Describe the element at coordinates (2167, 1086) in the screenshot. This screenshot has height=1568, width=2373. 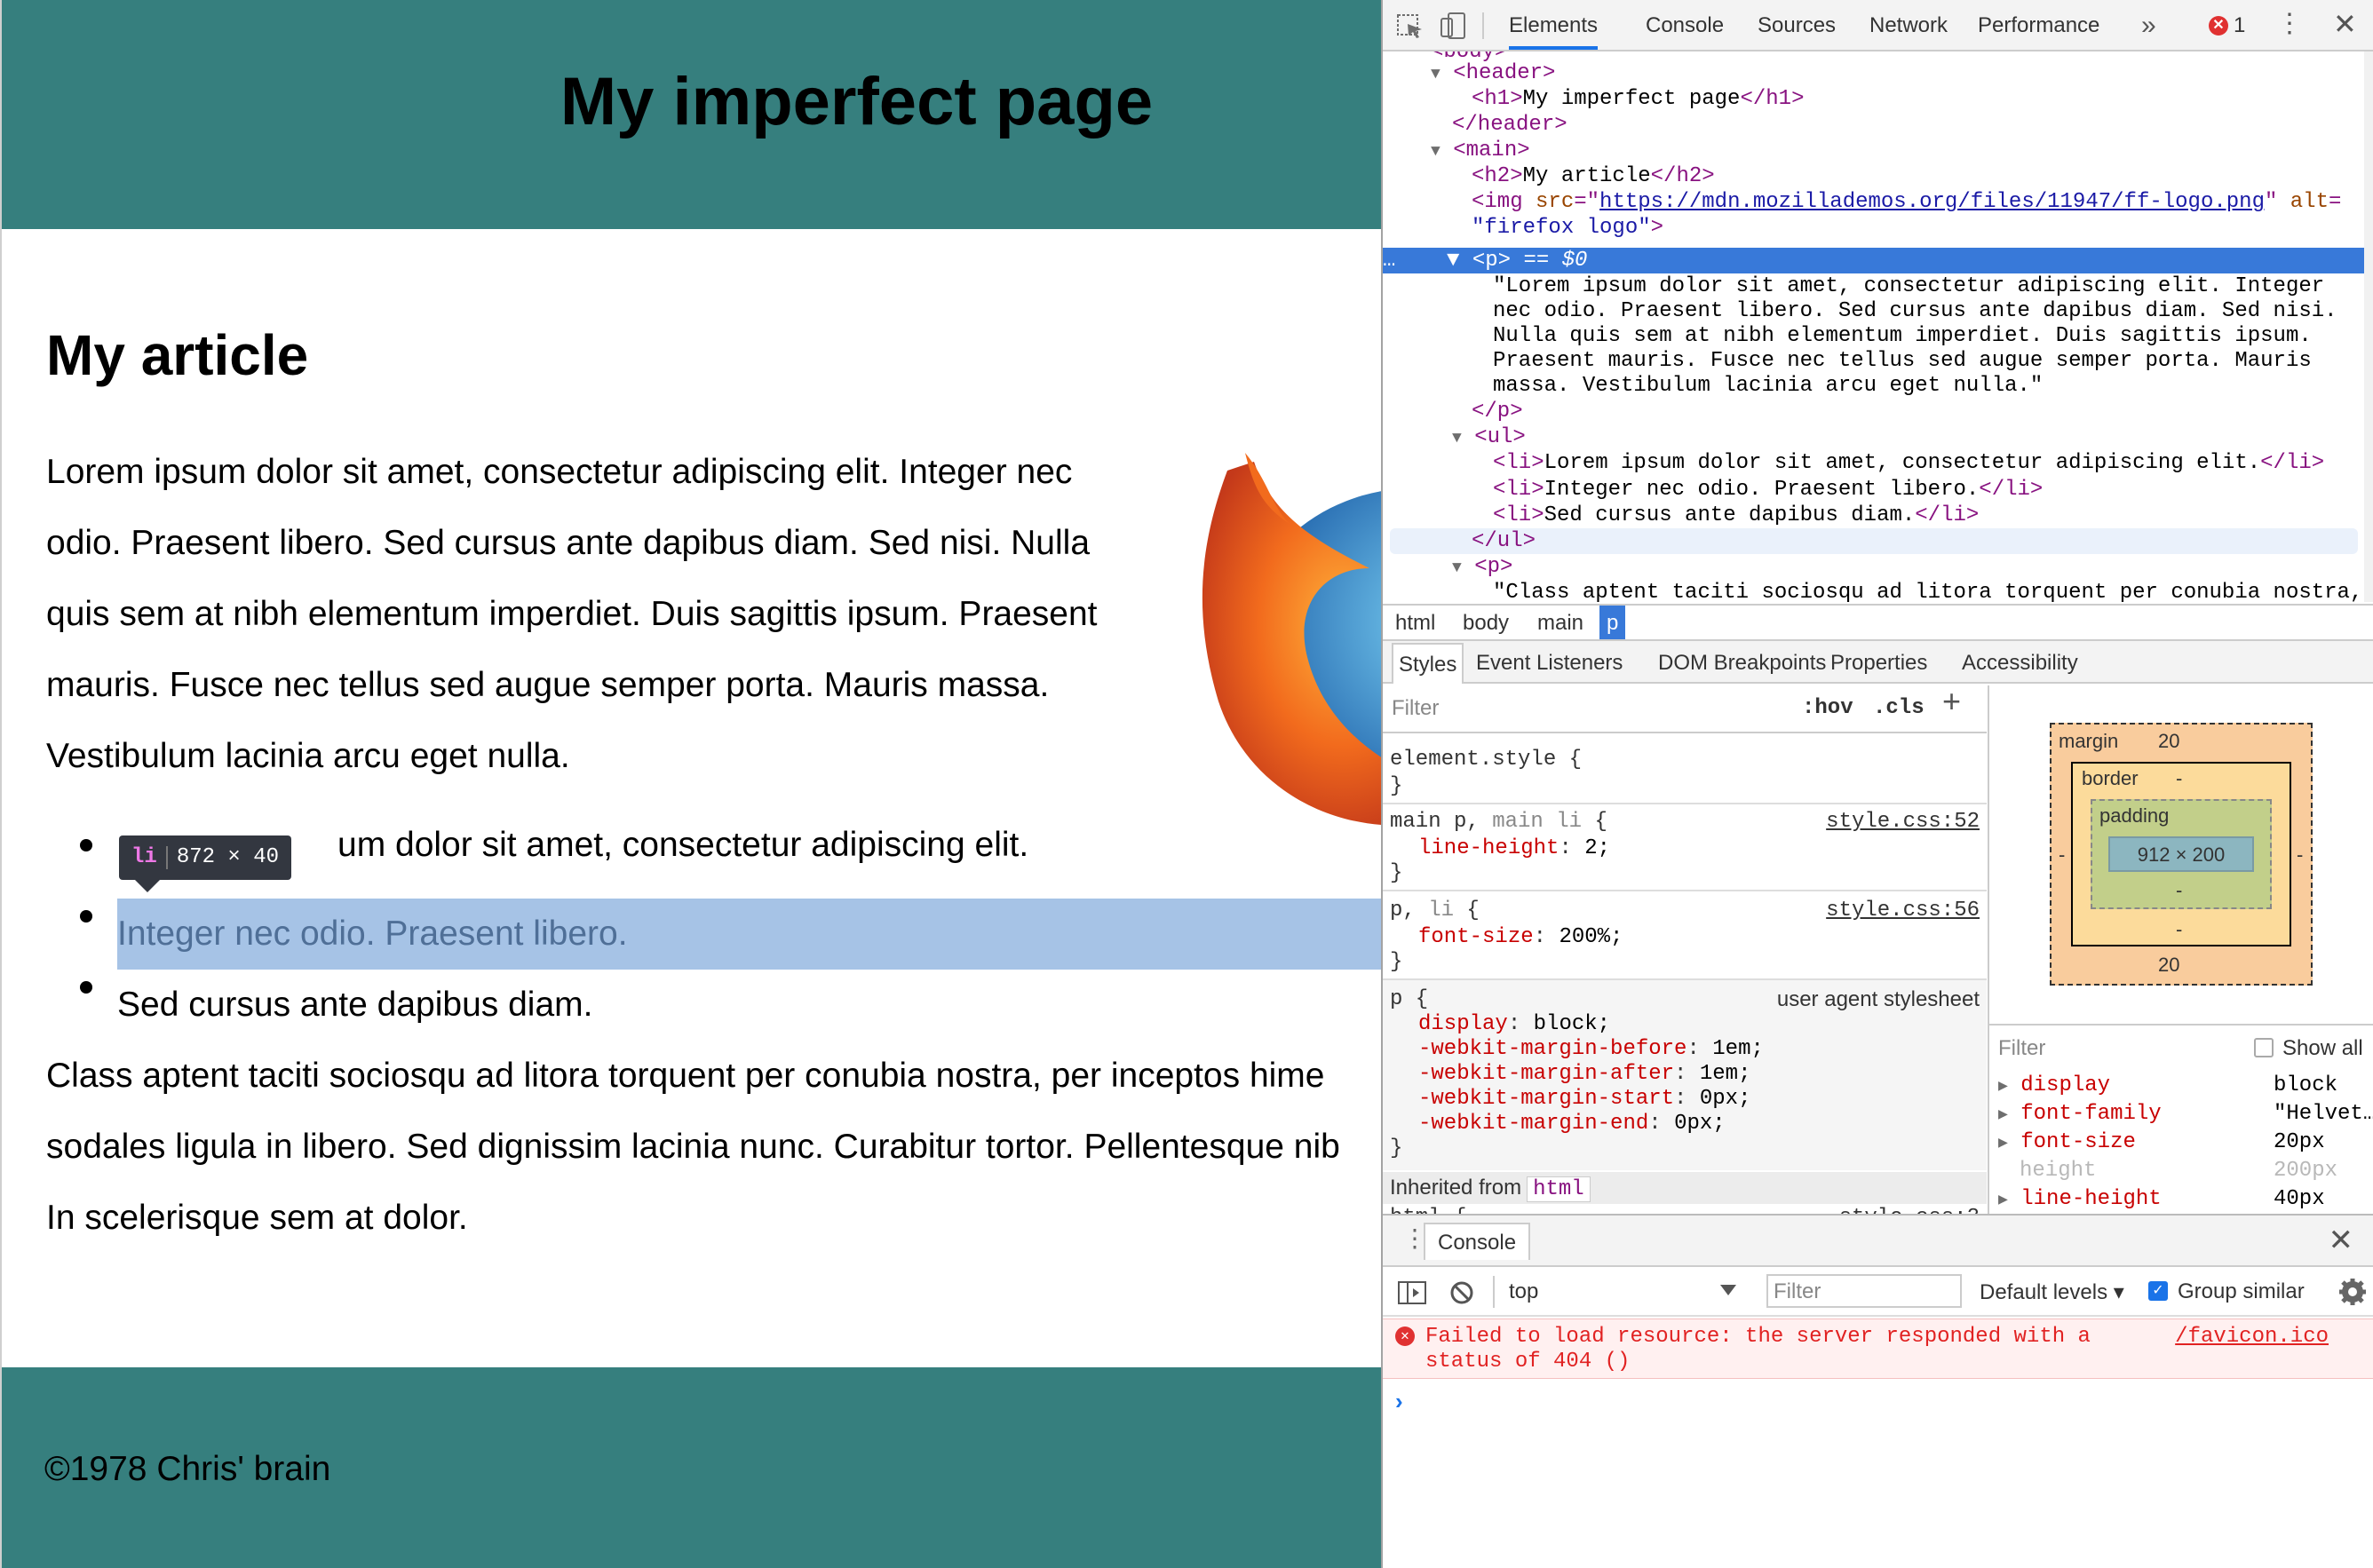
I see `computed-prop-display: ▶ display block` at that location.